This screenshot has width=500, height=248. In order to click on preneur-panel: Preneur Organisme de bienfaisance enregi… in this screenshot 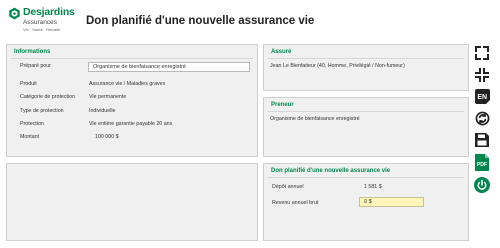, I will do `click(366, 127)`.